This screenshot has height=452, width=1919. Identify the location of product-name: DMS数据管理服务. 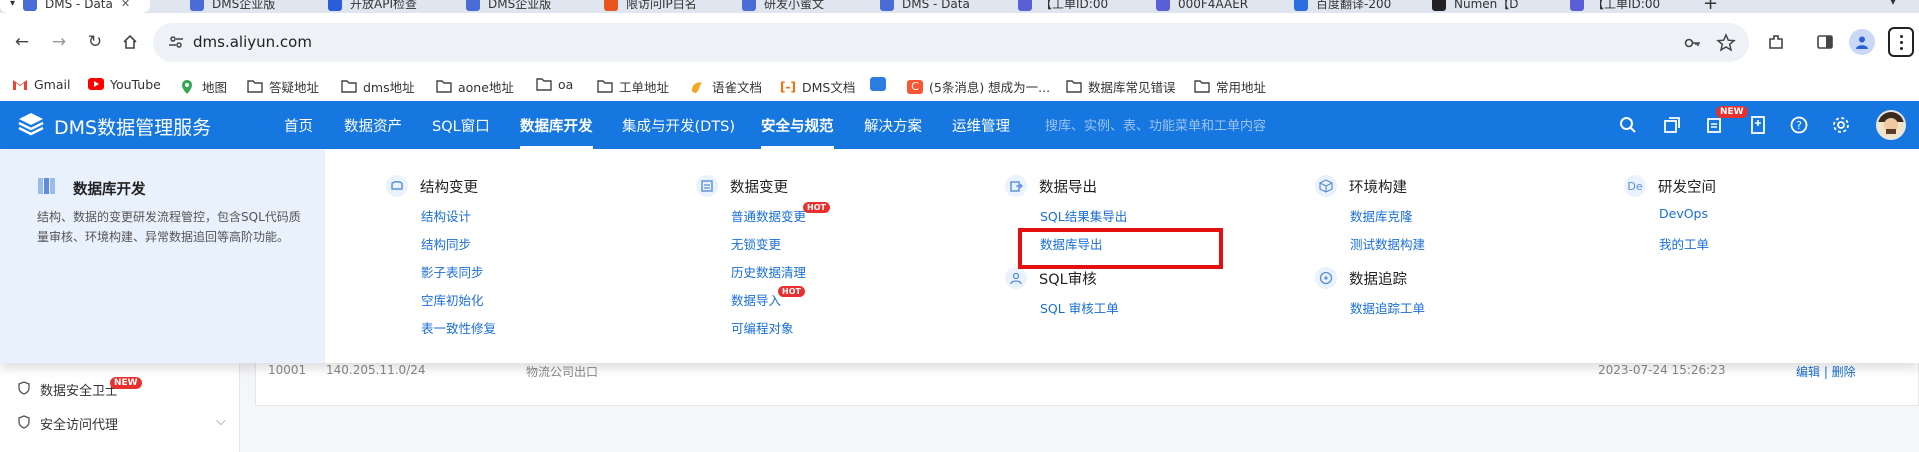
(133, 127).